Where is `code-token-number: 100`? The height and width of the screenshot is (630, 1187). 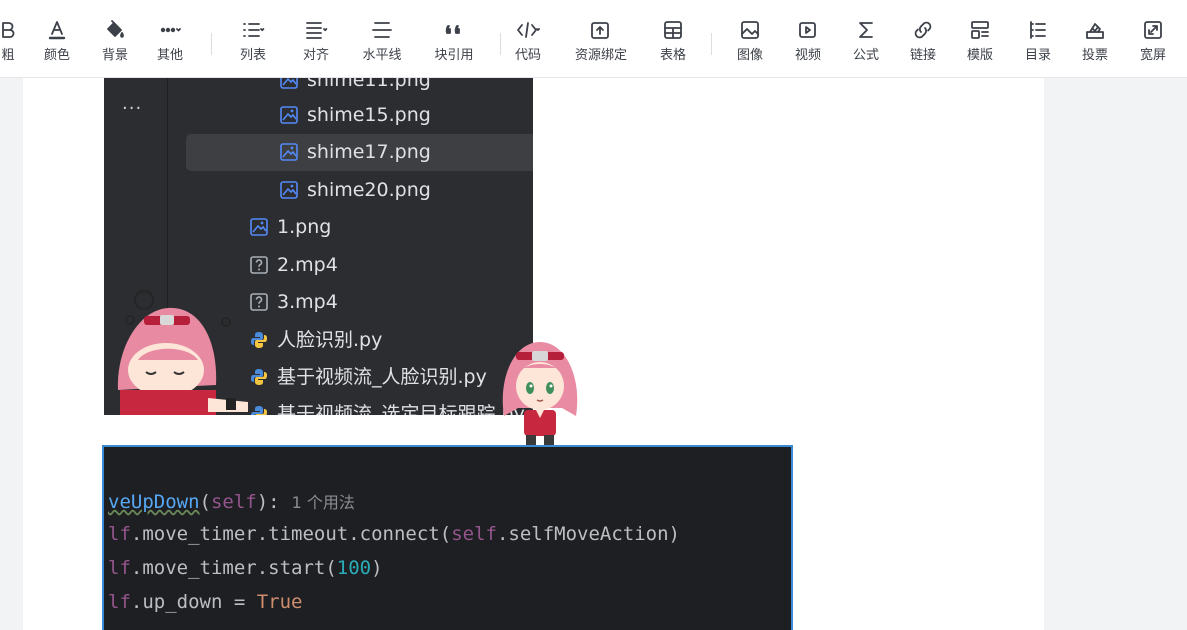 code-token-number: 100 is located at coordinates (354, 568).